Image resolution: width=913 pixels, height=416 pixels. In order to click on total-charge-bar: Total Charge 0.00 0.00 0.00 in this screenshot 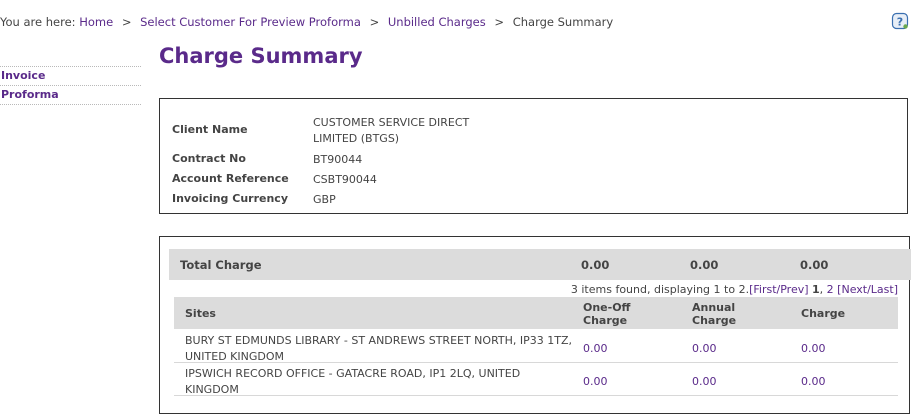, I will do `click(540, 264)`.